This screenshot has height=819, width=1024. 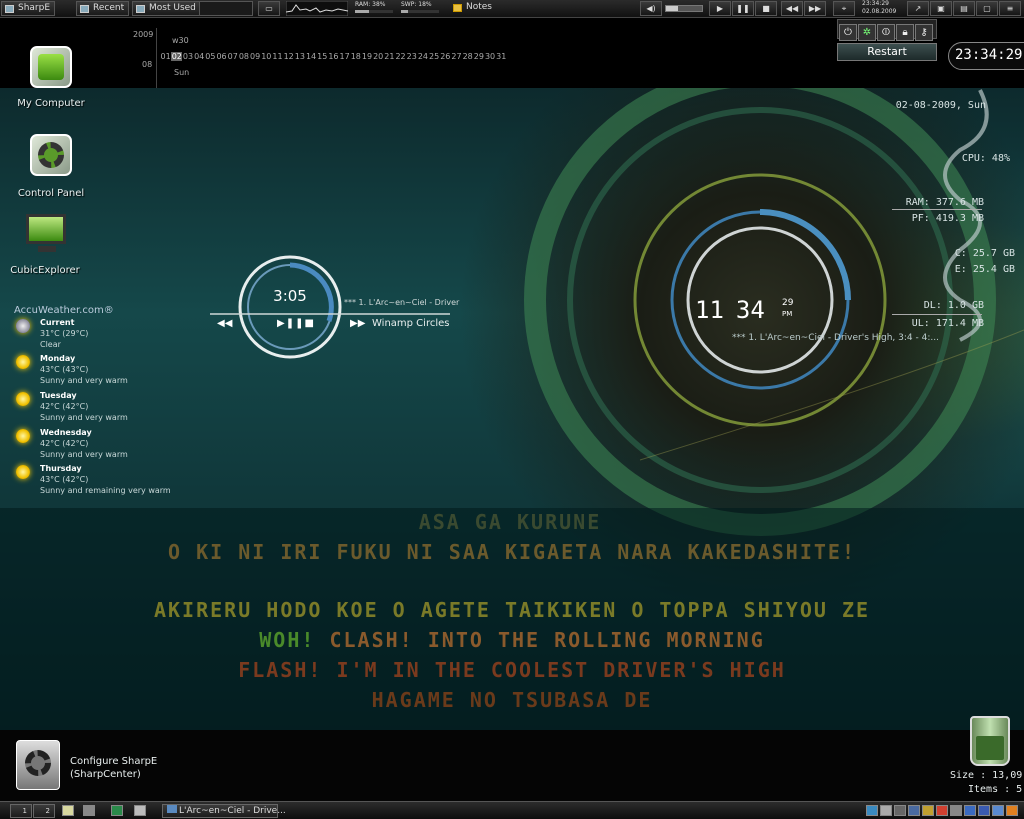 What do you see at coordinates (28, 8) in the screenshot?
I see `sharpe-menu-button: SharpE` at bounding box center [28, 8].